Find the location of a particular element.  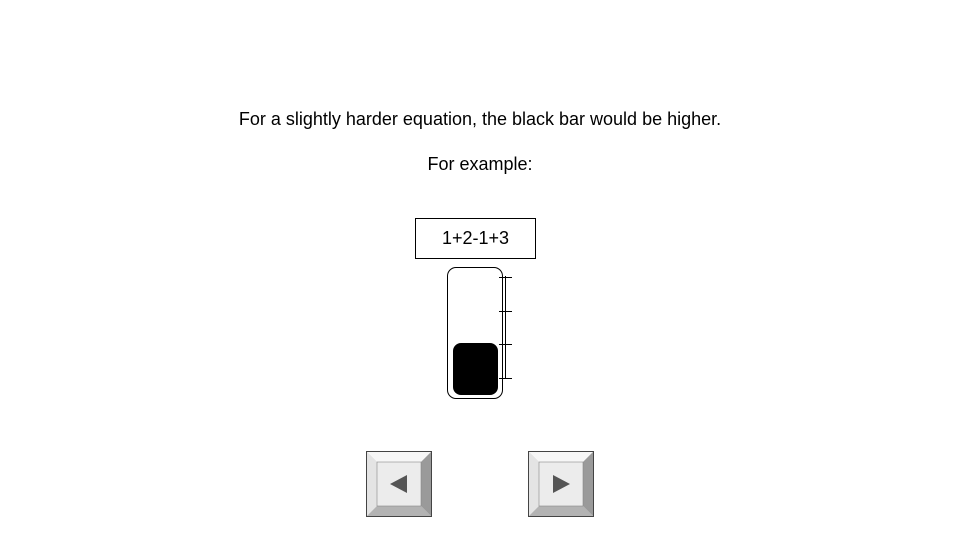

next-button is located at coordinates (561, 484).